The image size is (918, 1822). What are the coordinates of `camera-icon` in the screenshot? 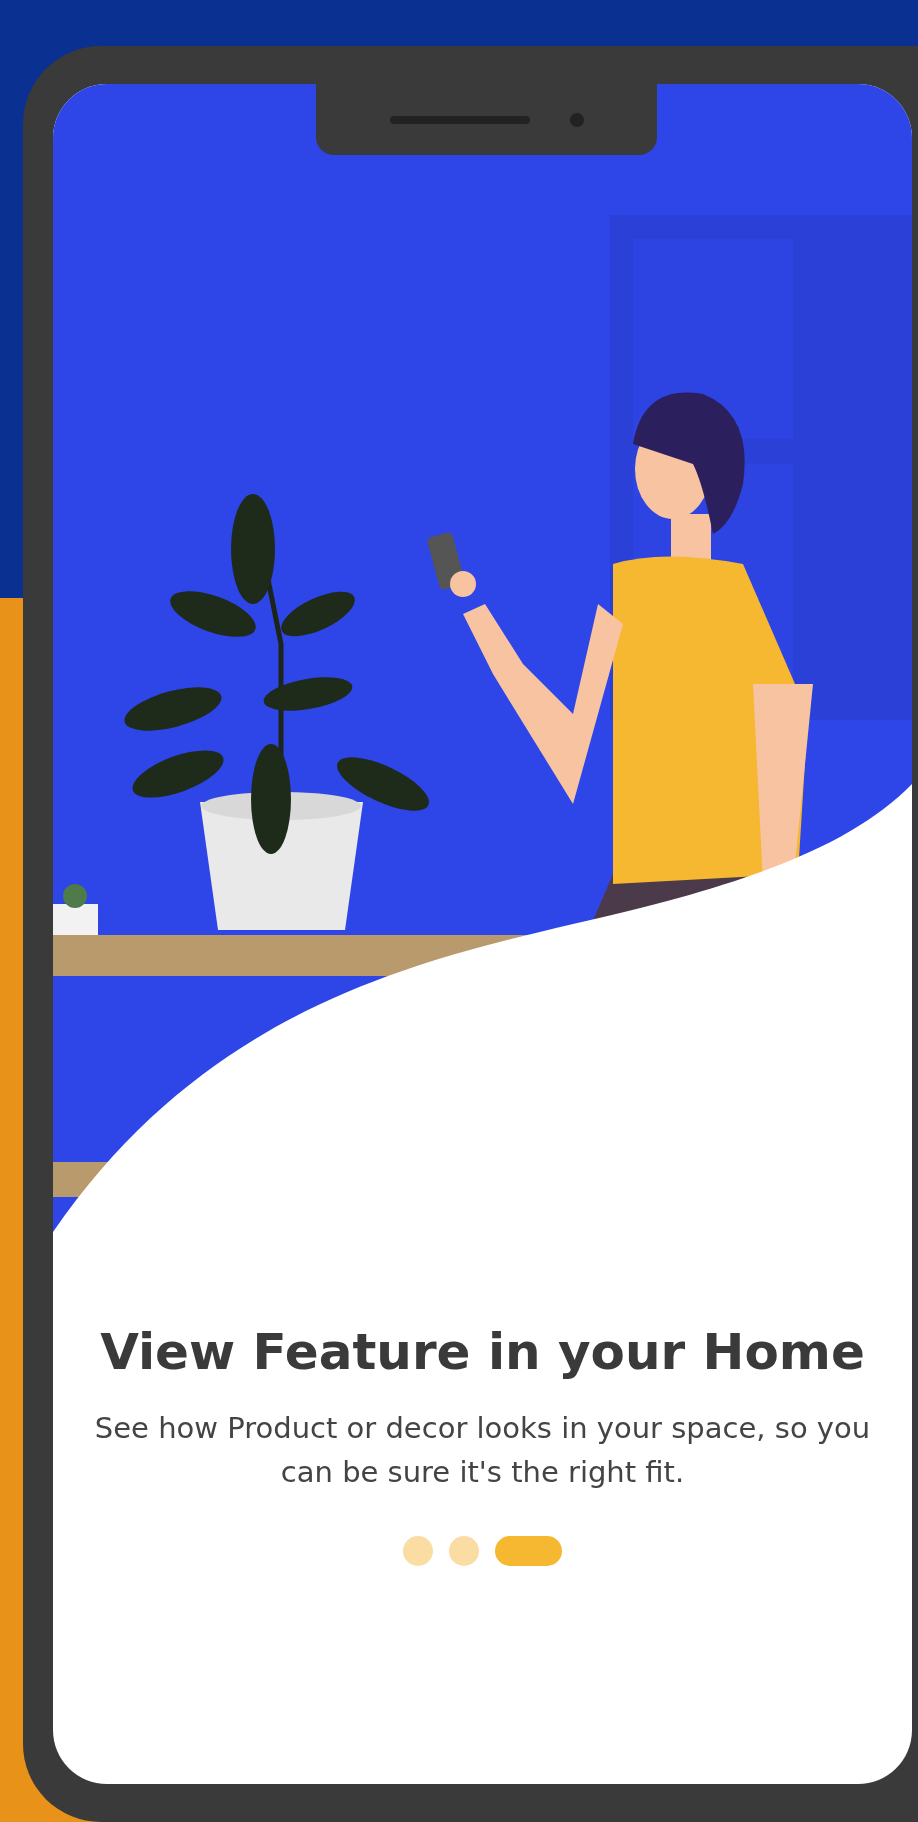 It's located at (576, 119).